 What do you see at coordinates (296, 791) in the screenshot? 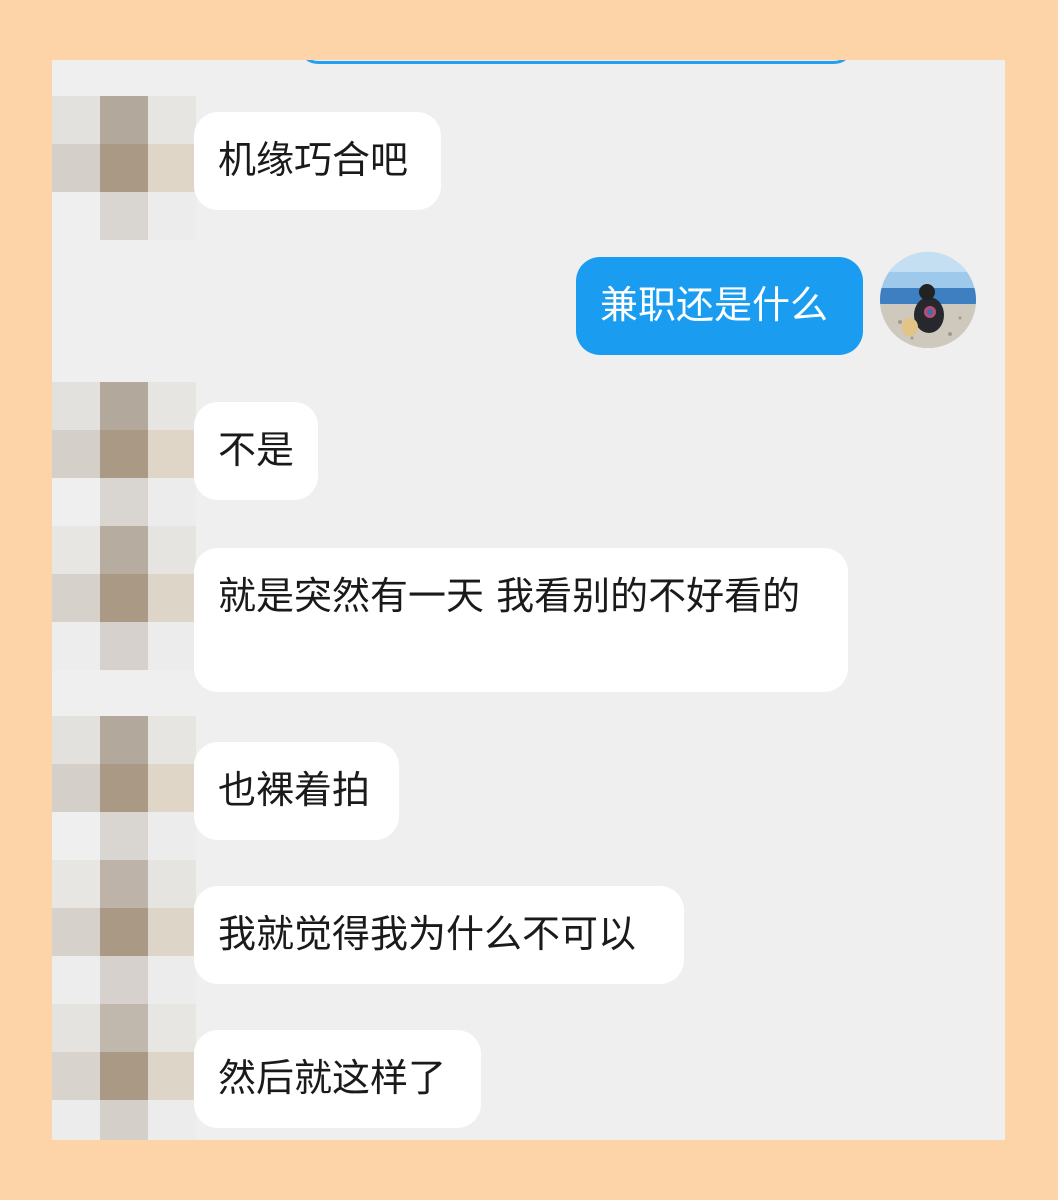
I see `message-bubble-incoming: 也裸着拍` at bounding box center [296, 791].